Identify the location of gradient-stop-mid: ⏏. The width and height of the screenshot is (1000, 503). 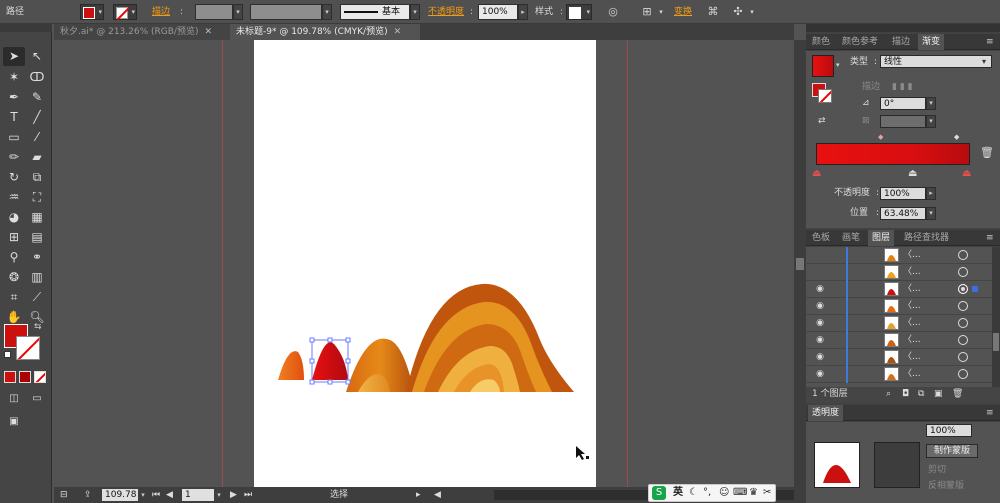
(912, 173).